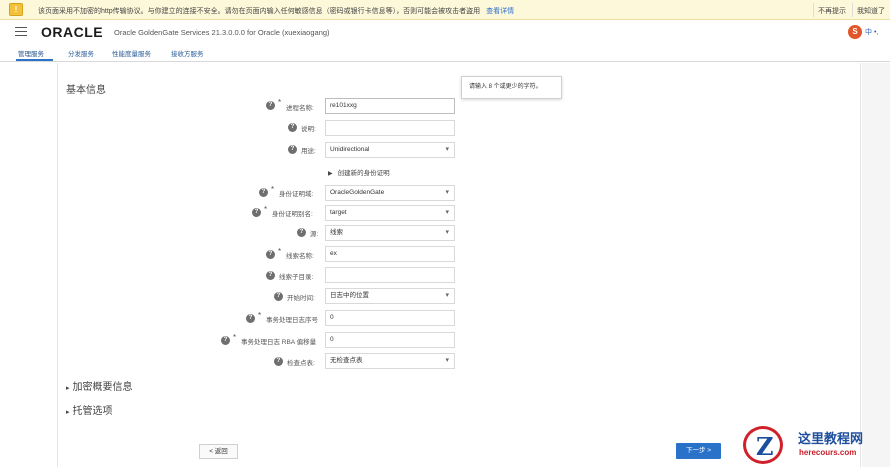 The image size is (890, 467). What do you see at coordinates (308, 151) in the screenshot?
I see `purpose-label: 用途:` at bounding box center [308, 151].